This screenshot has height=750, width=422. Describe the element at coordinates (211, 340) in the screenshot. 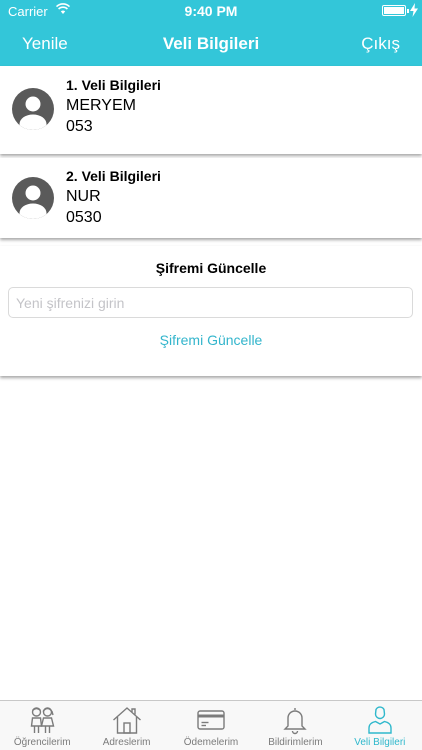

I see `update-password-button: Şifremi Güncelle` at that location.